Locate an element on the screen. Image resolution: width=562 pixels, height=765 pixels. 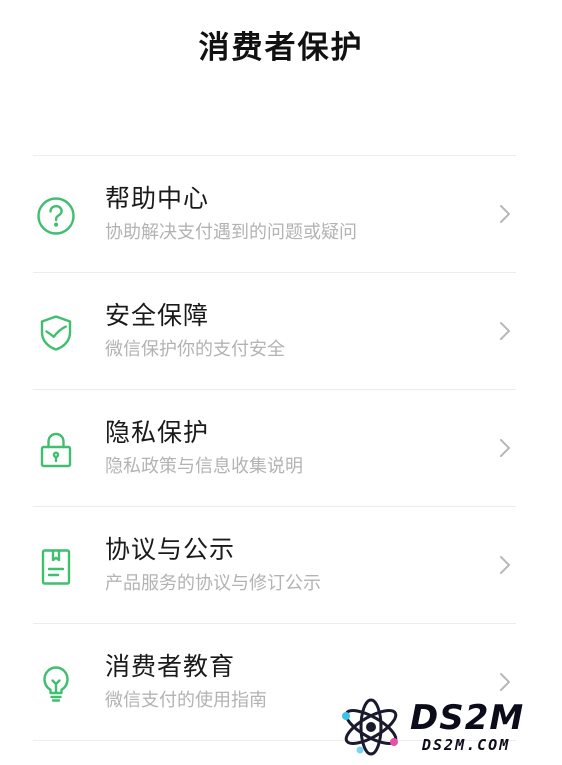
ds2m-watermark: DS2M DS2M.COM is located at coordinates (449, 727).